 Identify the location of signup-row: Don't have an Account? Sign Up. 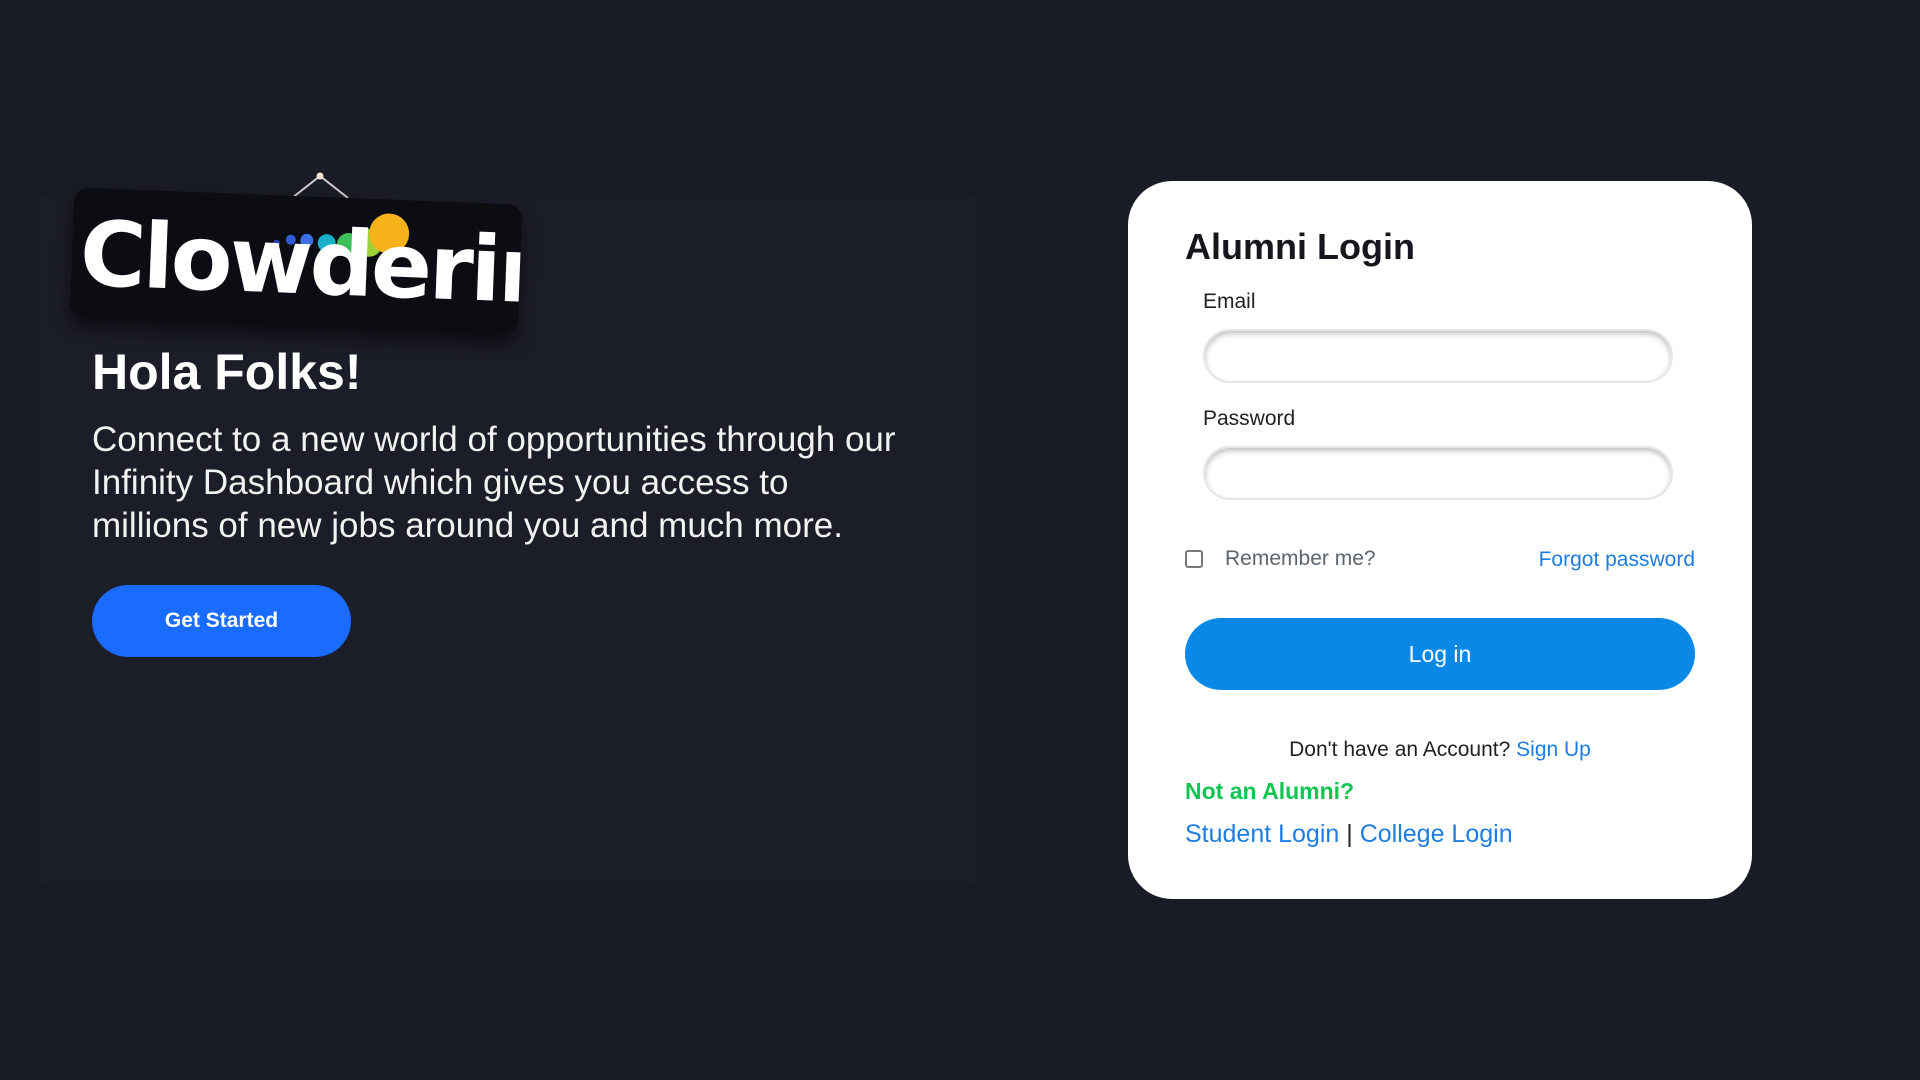
(1440, 750).